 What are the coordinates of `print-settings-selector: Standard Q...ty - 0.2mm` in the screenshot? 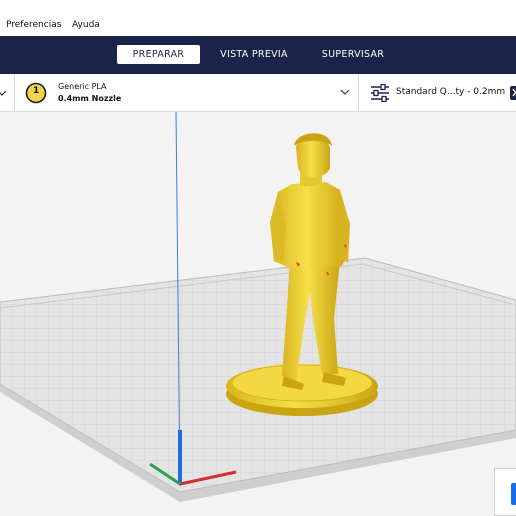 It's located at (434, 93).